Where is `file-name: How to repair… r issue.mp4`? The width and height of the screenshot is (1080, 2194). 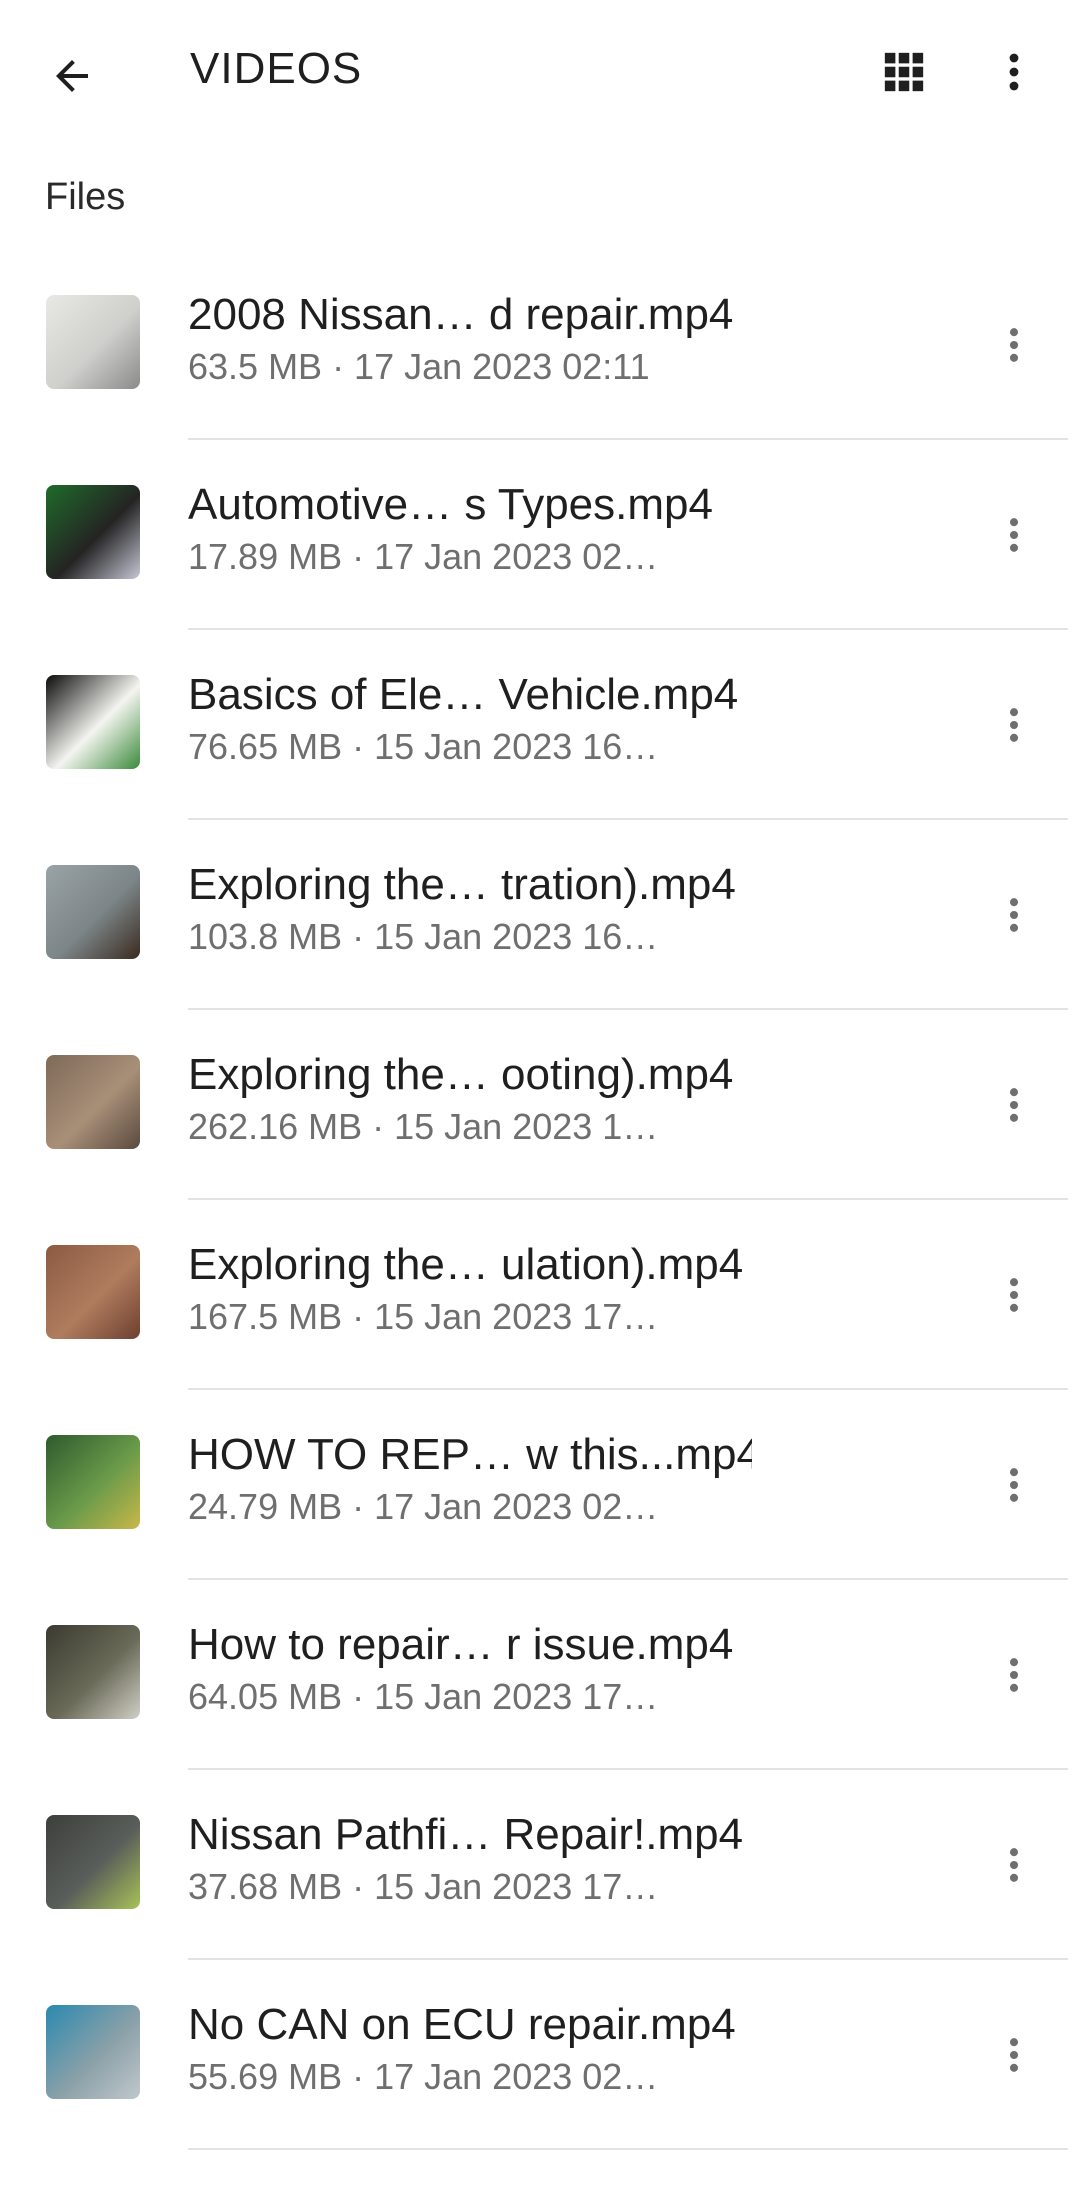
file-name: How to repair… r issue.mp4 is located at coordinates (461, 1644).